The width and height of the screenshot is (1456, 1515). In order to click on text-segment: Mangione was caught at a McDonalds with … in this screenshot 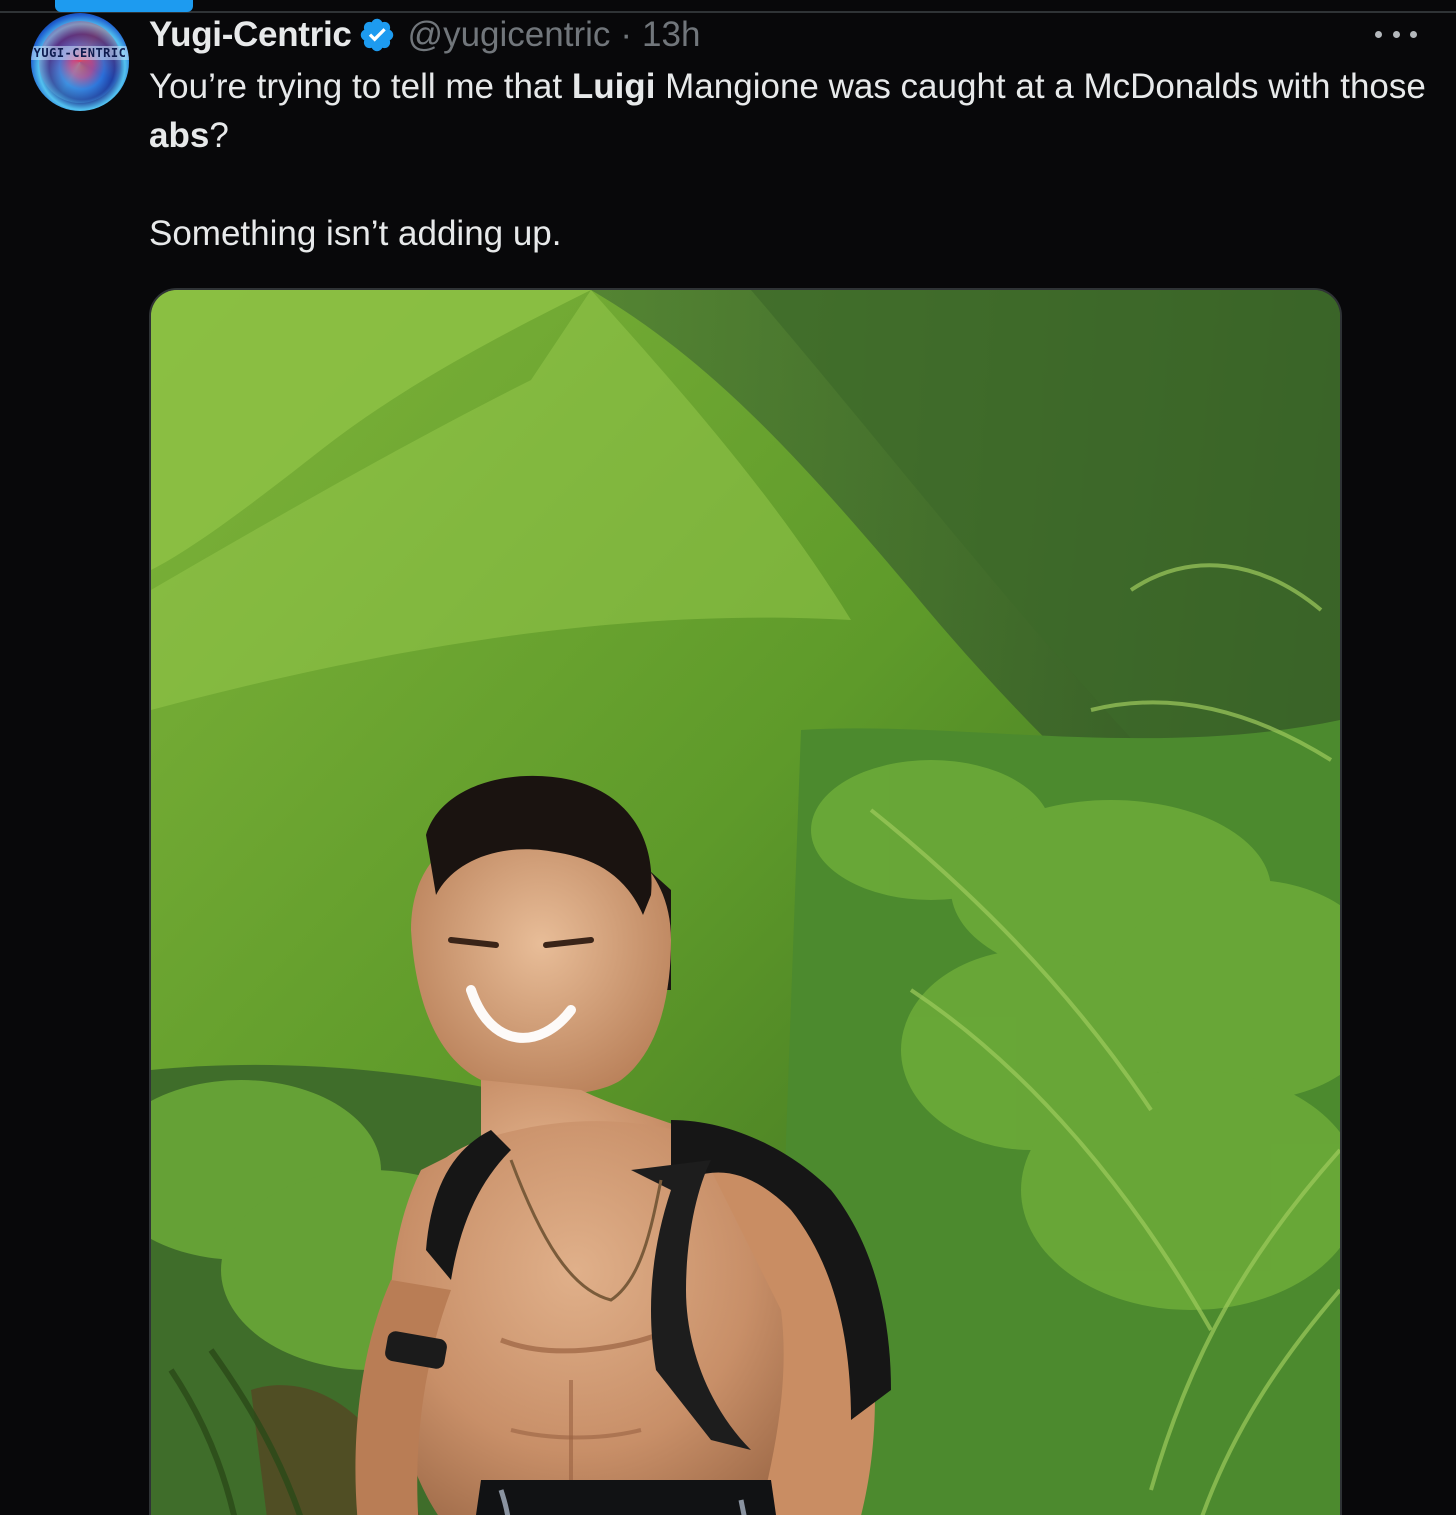, I will do `click(1040, 86)`.